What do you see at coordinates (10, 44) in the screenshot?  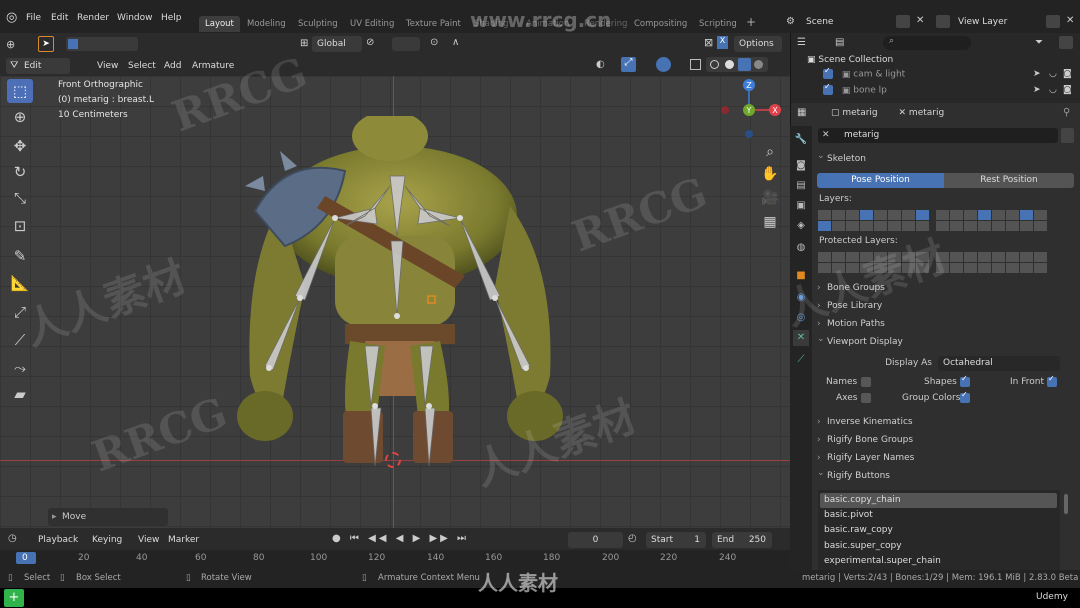 I see `editor-type-icon: ⊕` at bounding box center [10, 44].